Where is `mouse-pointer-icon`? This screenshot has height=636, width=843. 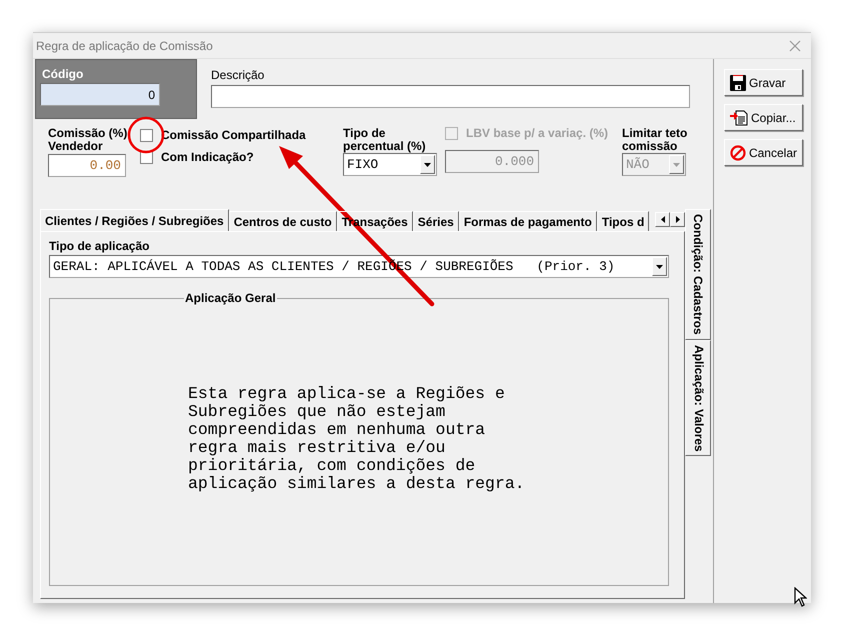
mouse-pointer-icon is located at coordinates (800, 597).